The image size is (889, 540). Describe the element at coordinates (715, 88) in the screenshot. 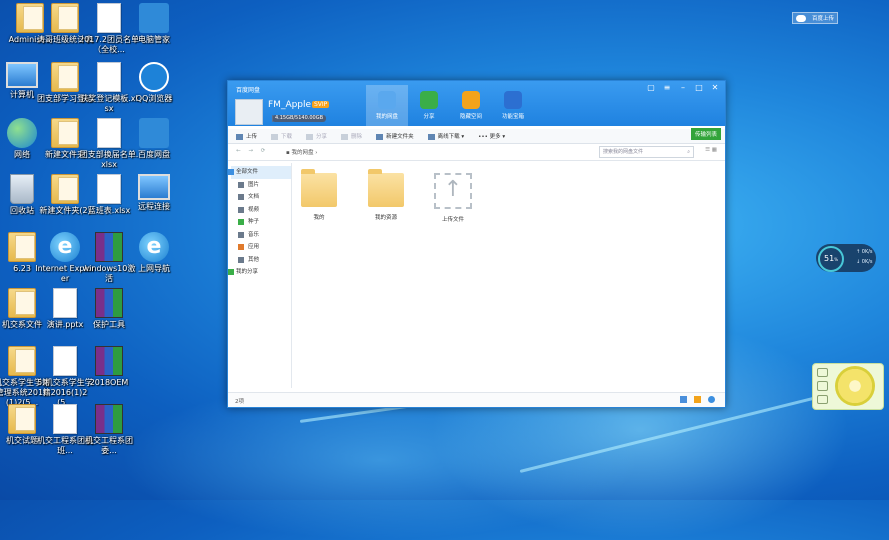

I see `close-button: ✕` at that location.